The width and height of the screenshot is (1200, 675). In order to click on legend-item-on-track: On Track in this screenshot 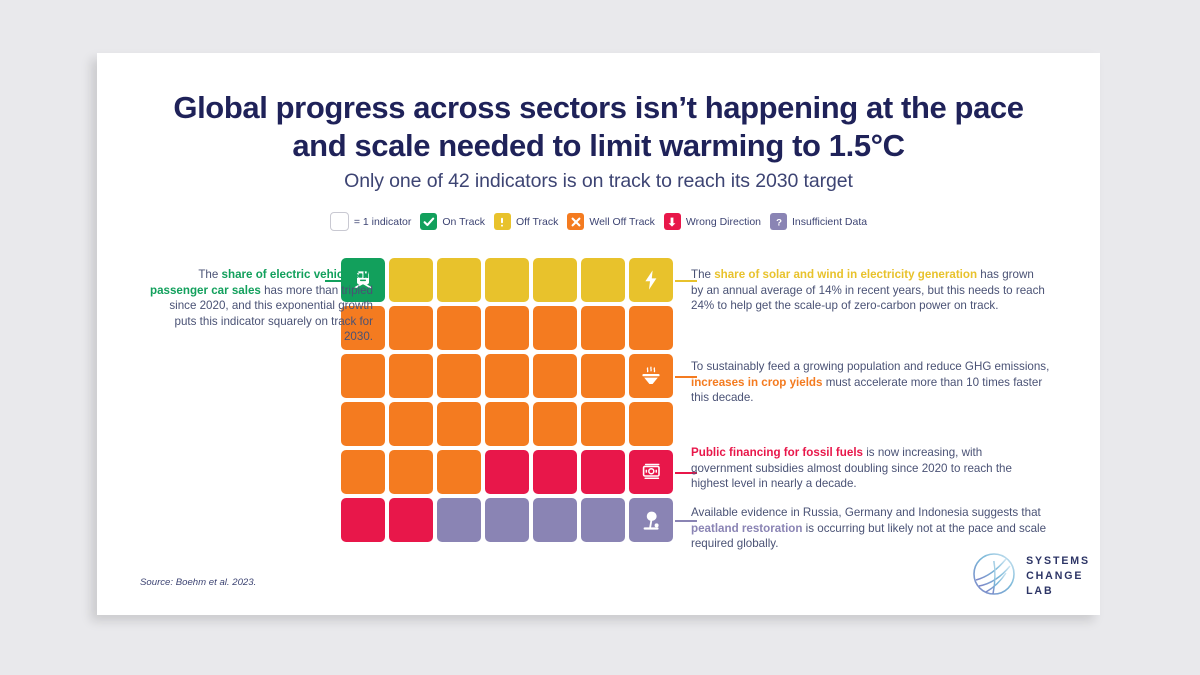, I will do `click(452, 221)`.